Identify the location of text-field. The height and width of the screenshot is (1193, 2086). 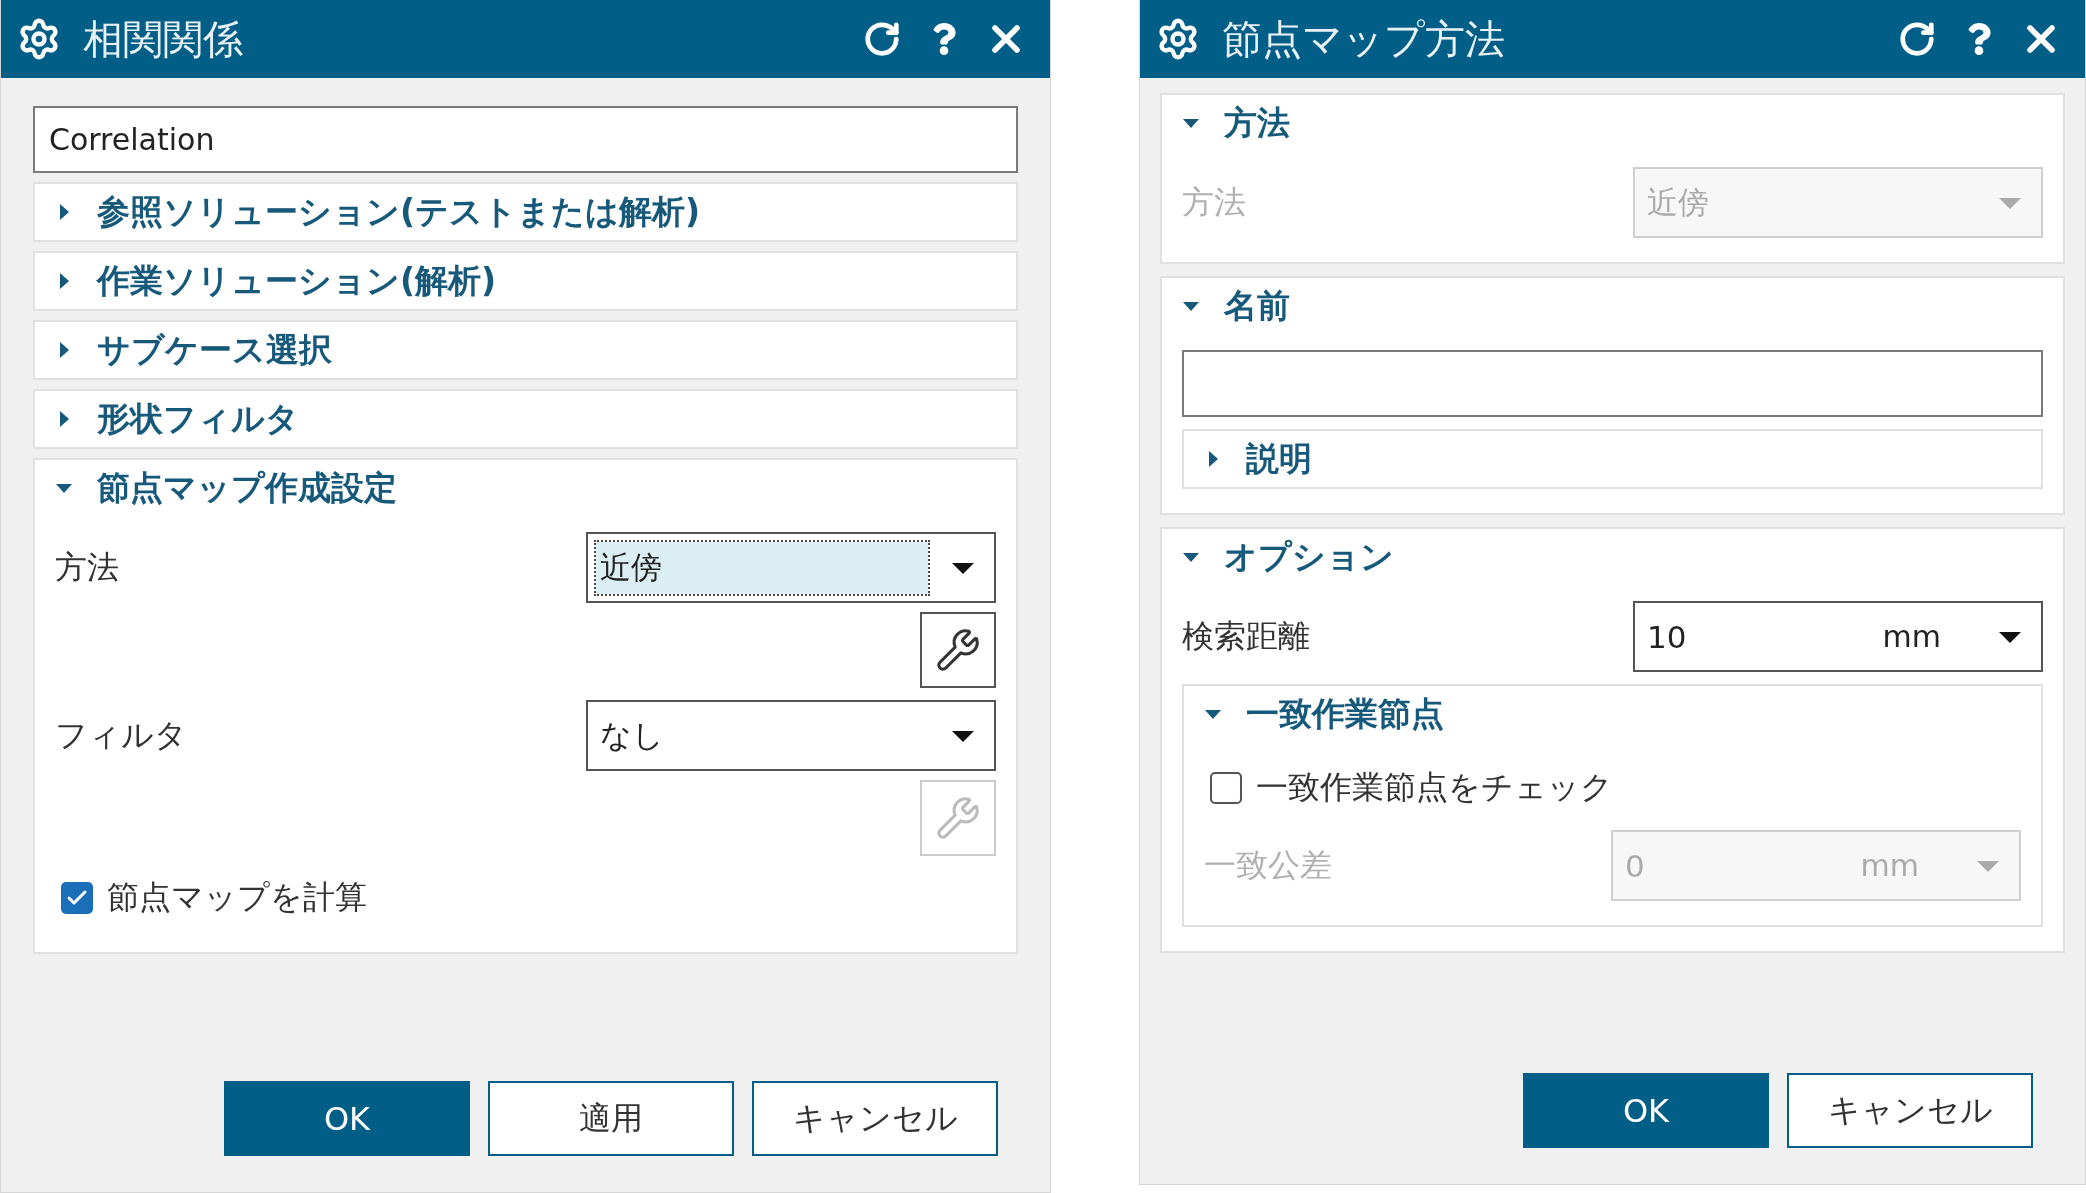
(1612, 383).